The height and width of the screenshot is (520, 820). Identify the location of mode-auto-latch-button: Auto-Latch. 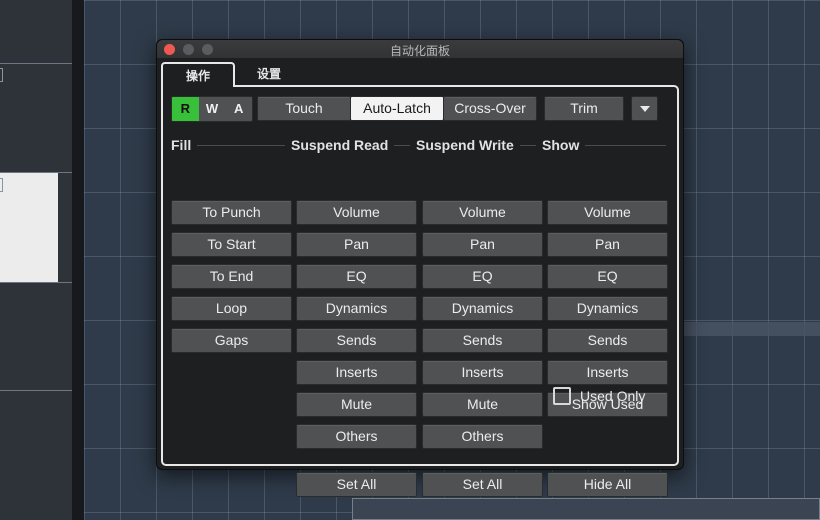
(397, 108).